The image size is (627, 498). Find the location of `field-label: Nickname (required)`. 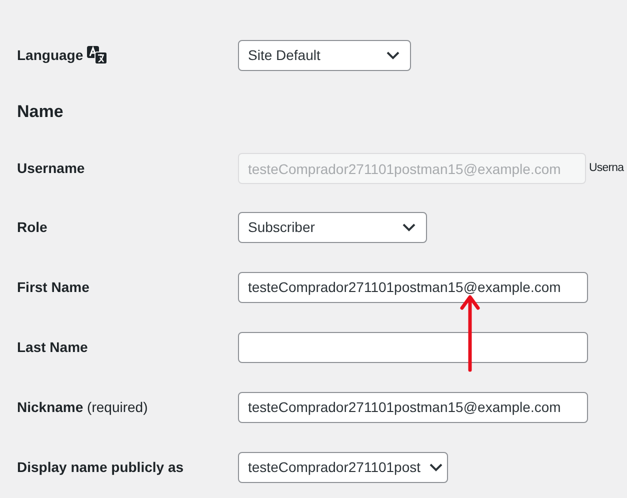

field-label: Nickname (required) is located at coordinates (82, 407).